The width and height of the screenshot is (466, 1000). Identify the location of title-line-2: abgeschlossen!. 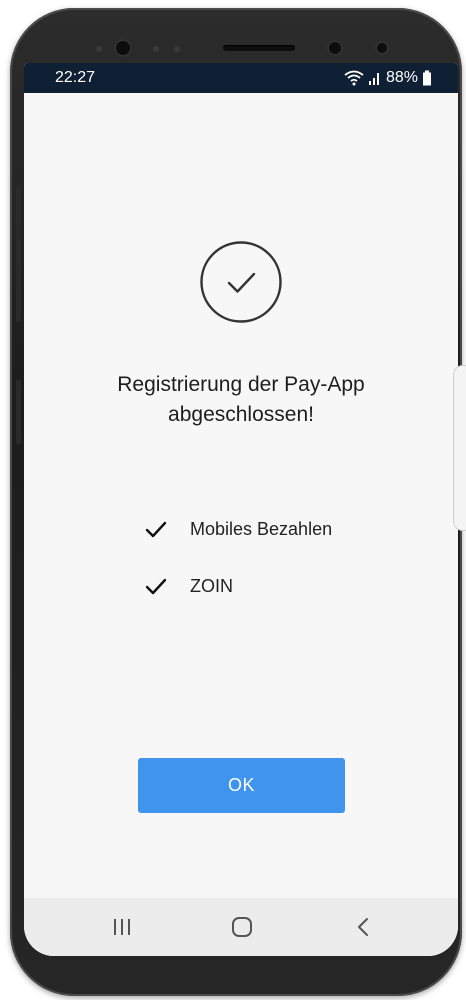
(241, 414).